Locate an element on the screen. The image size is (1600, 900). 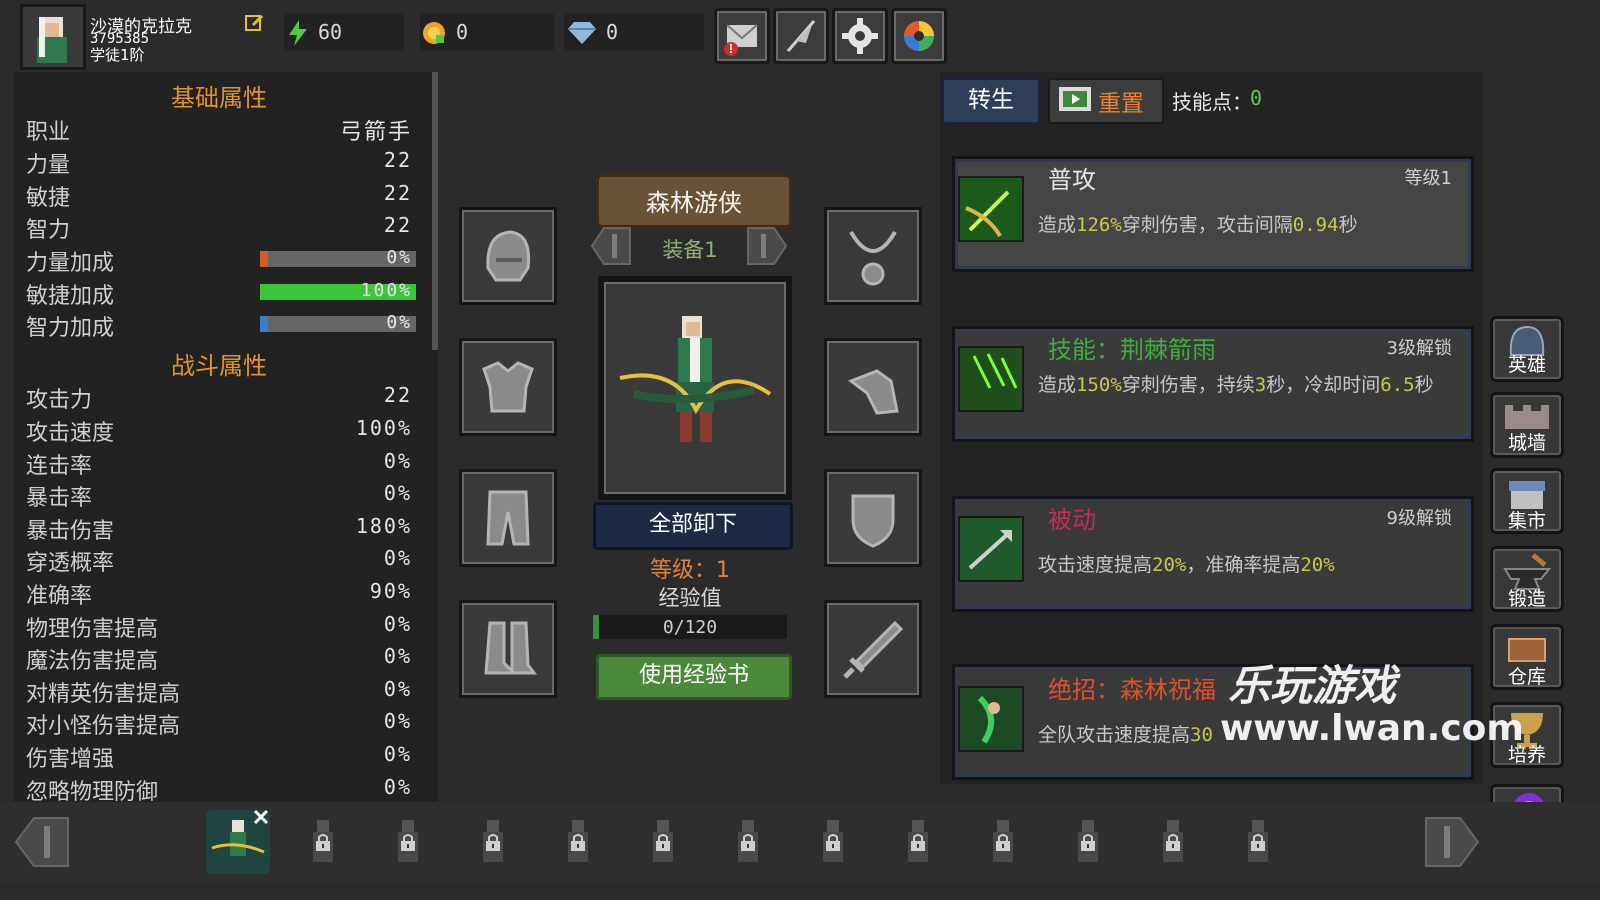
necklace-slot is located at coordinates (873, 256).